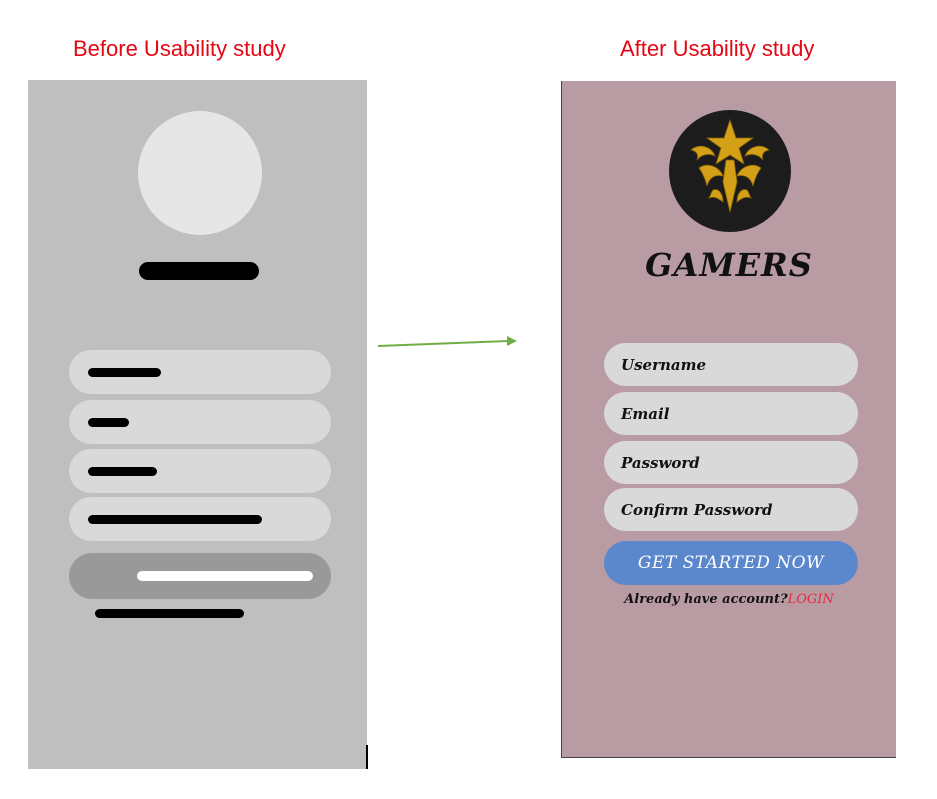  I want to click on right-arrow-icon, so click(447, 341).